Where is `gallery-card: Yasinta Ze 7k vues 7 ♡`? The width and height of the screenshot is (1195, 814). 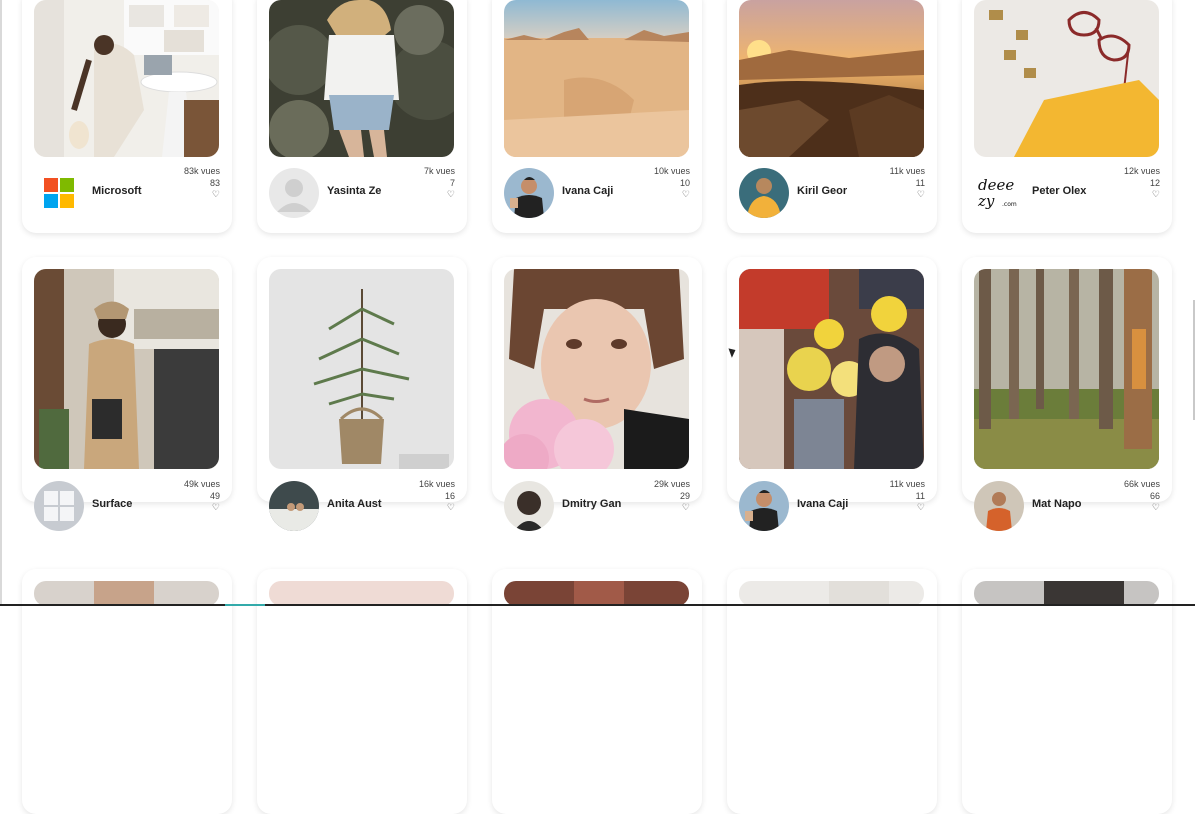
gallery-card: Yasinta Ze 7k vues 7 ♡ is located at coordinates (362, 116).